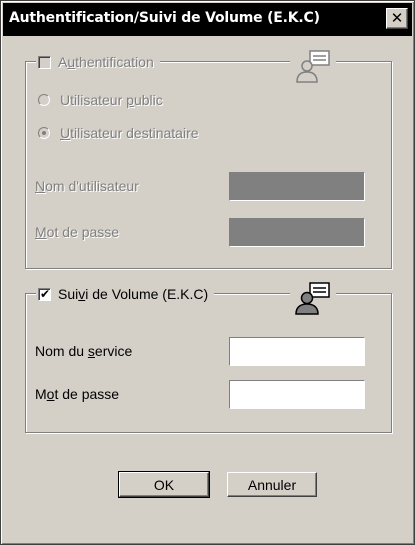 The height and width of the screenshot is (545, 415). I want to click on radio-public-user: Utilisateur public, so click(100, 100).